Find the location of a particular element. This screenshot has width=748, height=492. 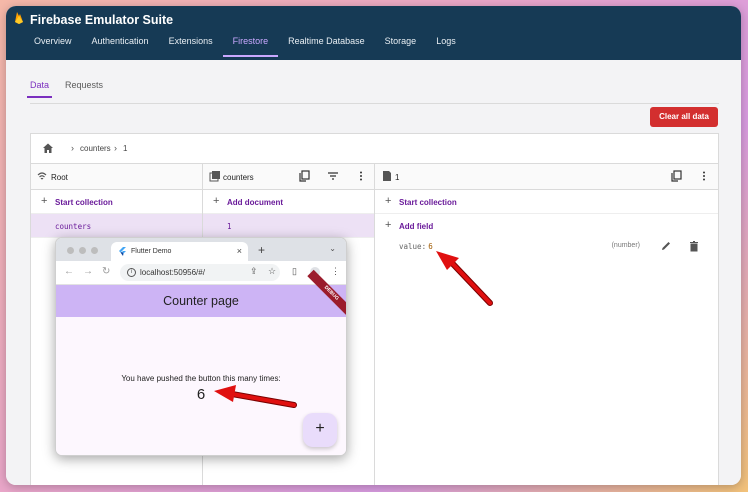

arrow-to-counter is located at coordinates (255, 396).